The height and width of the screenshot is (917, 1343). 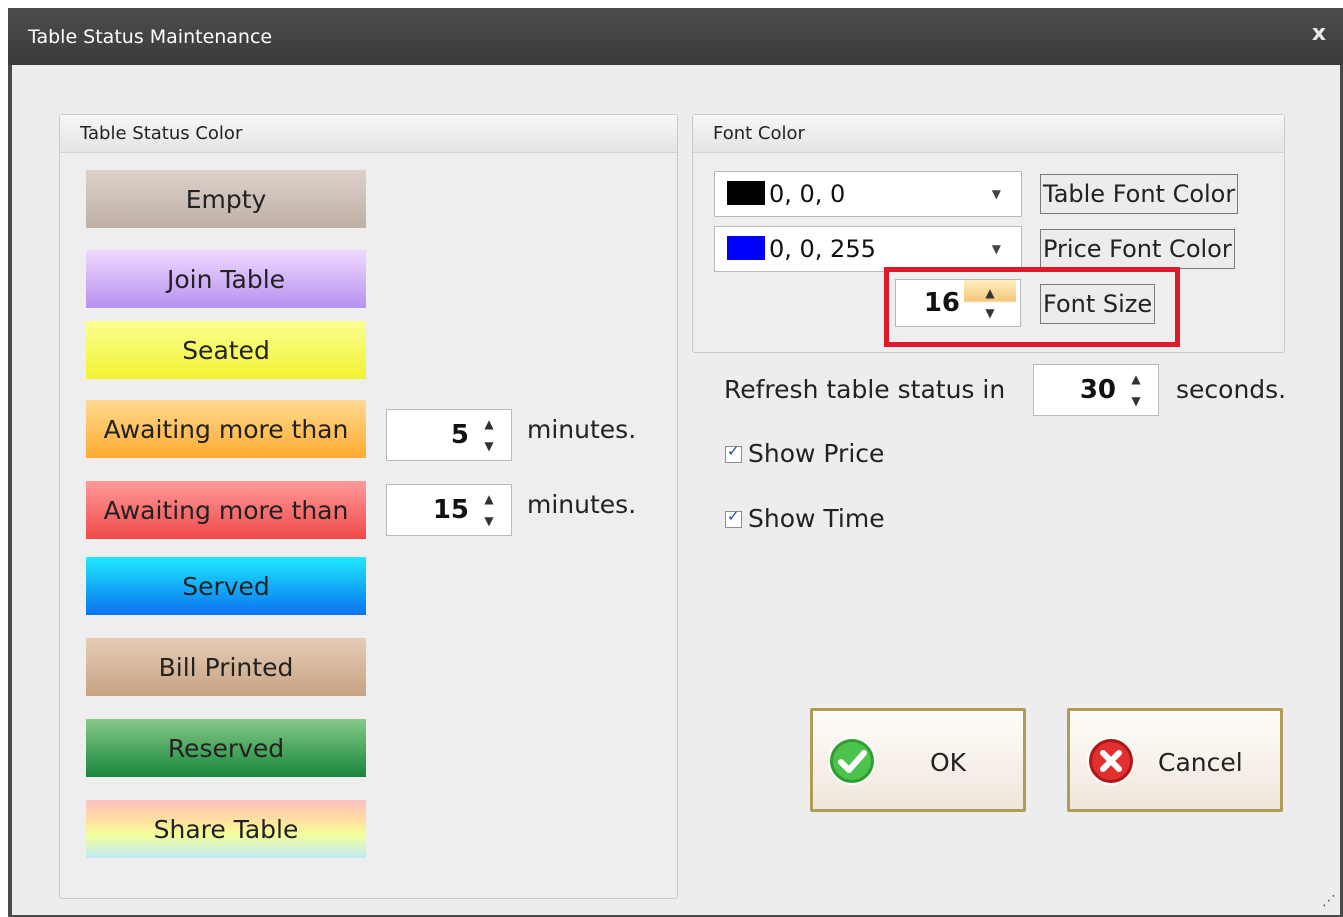 I want to click on cancel-button: Cancel, so click(x=1175, y=760).